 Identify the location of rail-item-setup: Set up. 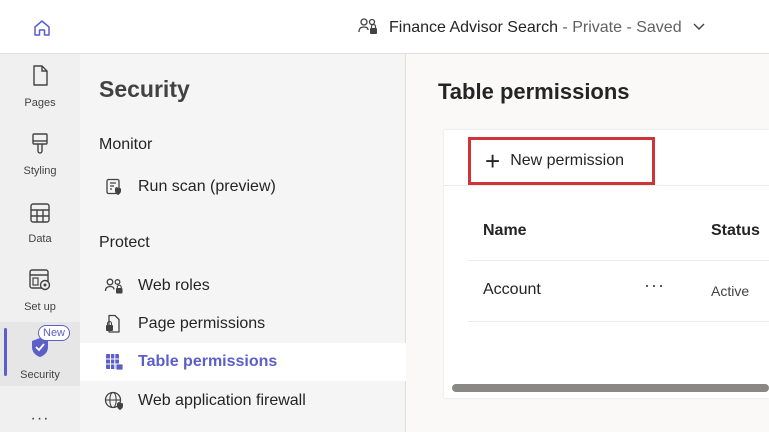
(40, 290).